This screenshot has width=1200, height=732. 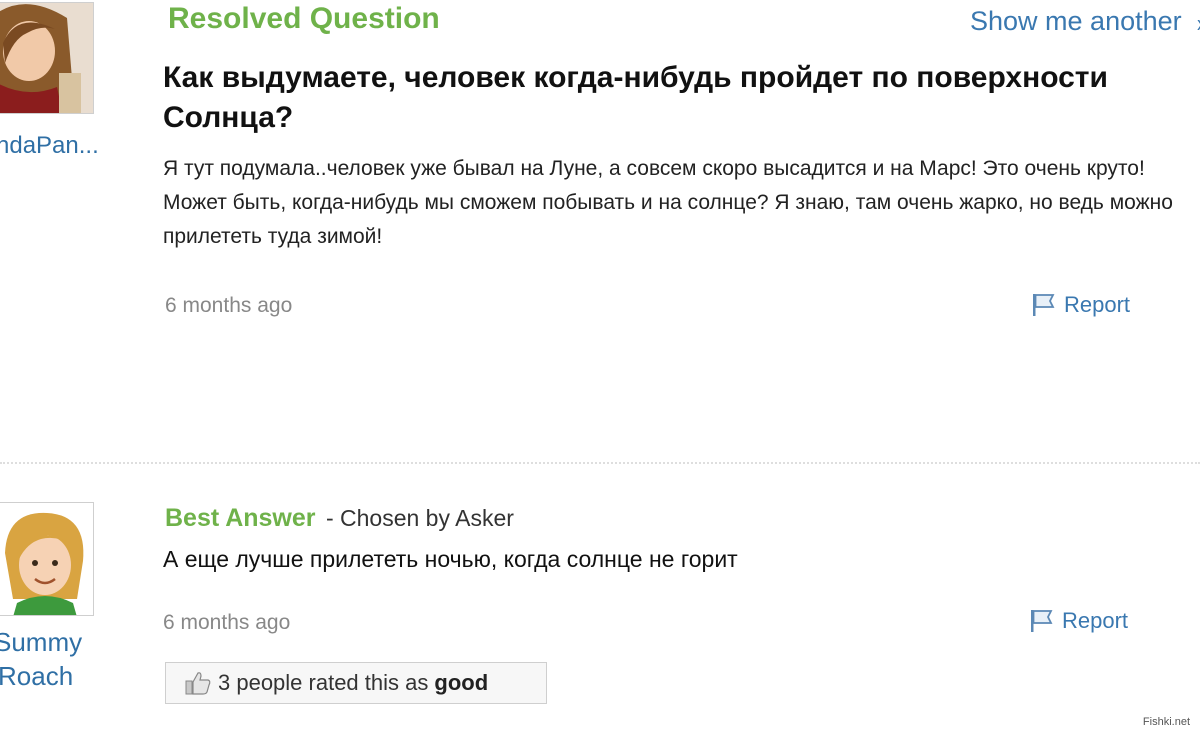 I want to click on section-divider, so click(x=600, y=463).